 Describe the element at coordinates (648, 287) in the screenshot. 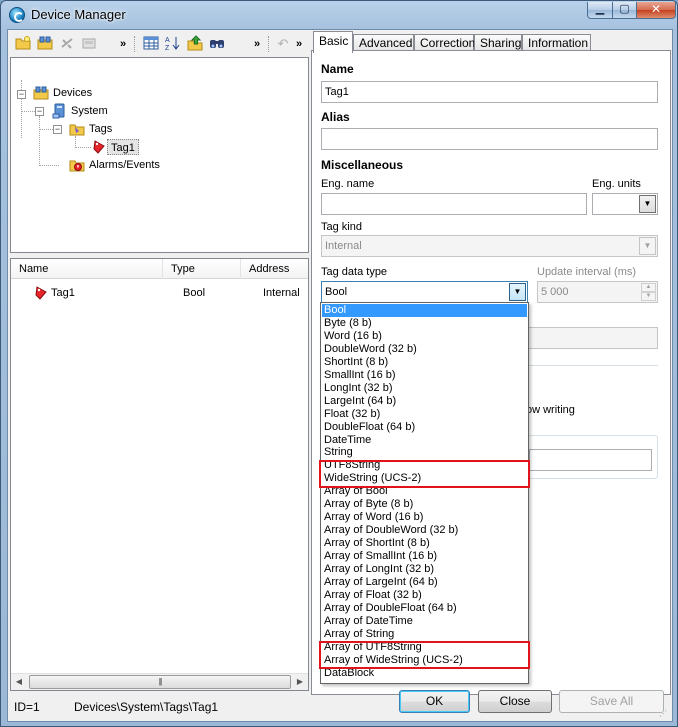

I see `spin-up-icon: ▲` at that location.